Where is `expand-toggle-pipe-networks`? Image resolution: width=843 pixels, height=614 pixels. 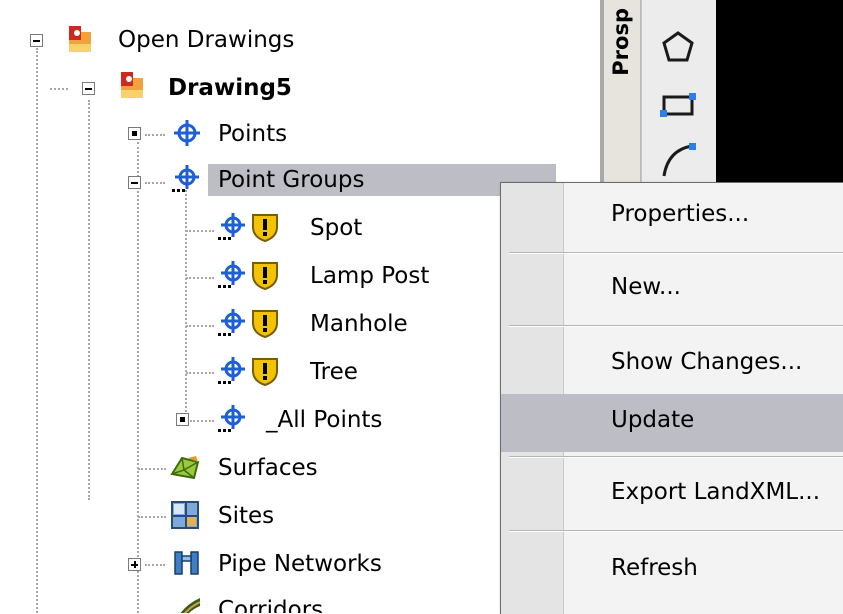
expand-toggle-pipe-networks is located at coordinates (134, 564).